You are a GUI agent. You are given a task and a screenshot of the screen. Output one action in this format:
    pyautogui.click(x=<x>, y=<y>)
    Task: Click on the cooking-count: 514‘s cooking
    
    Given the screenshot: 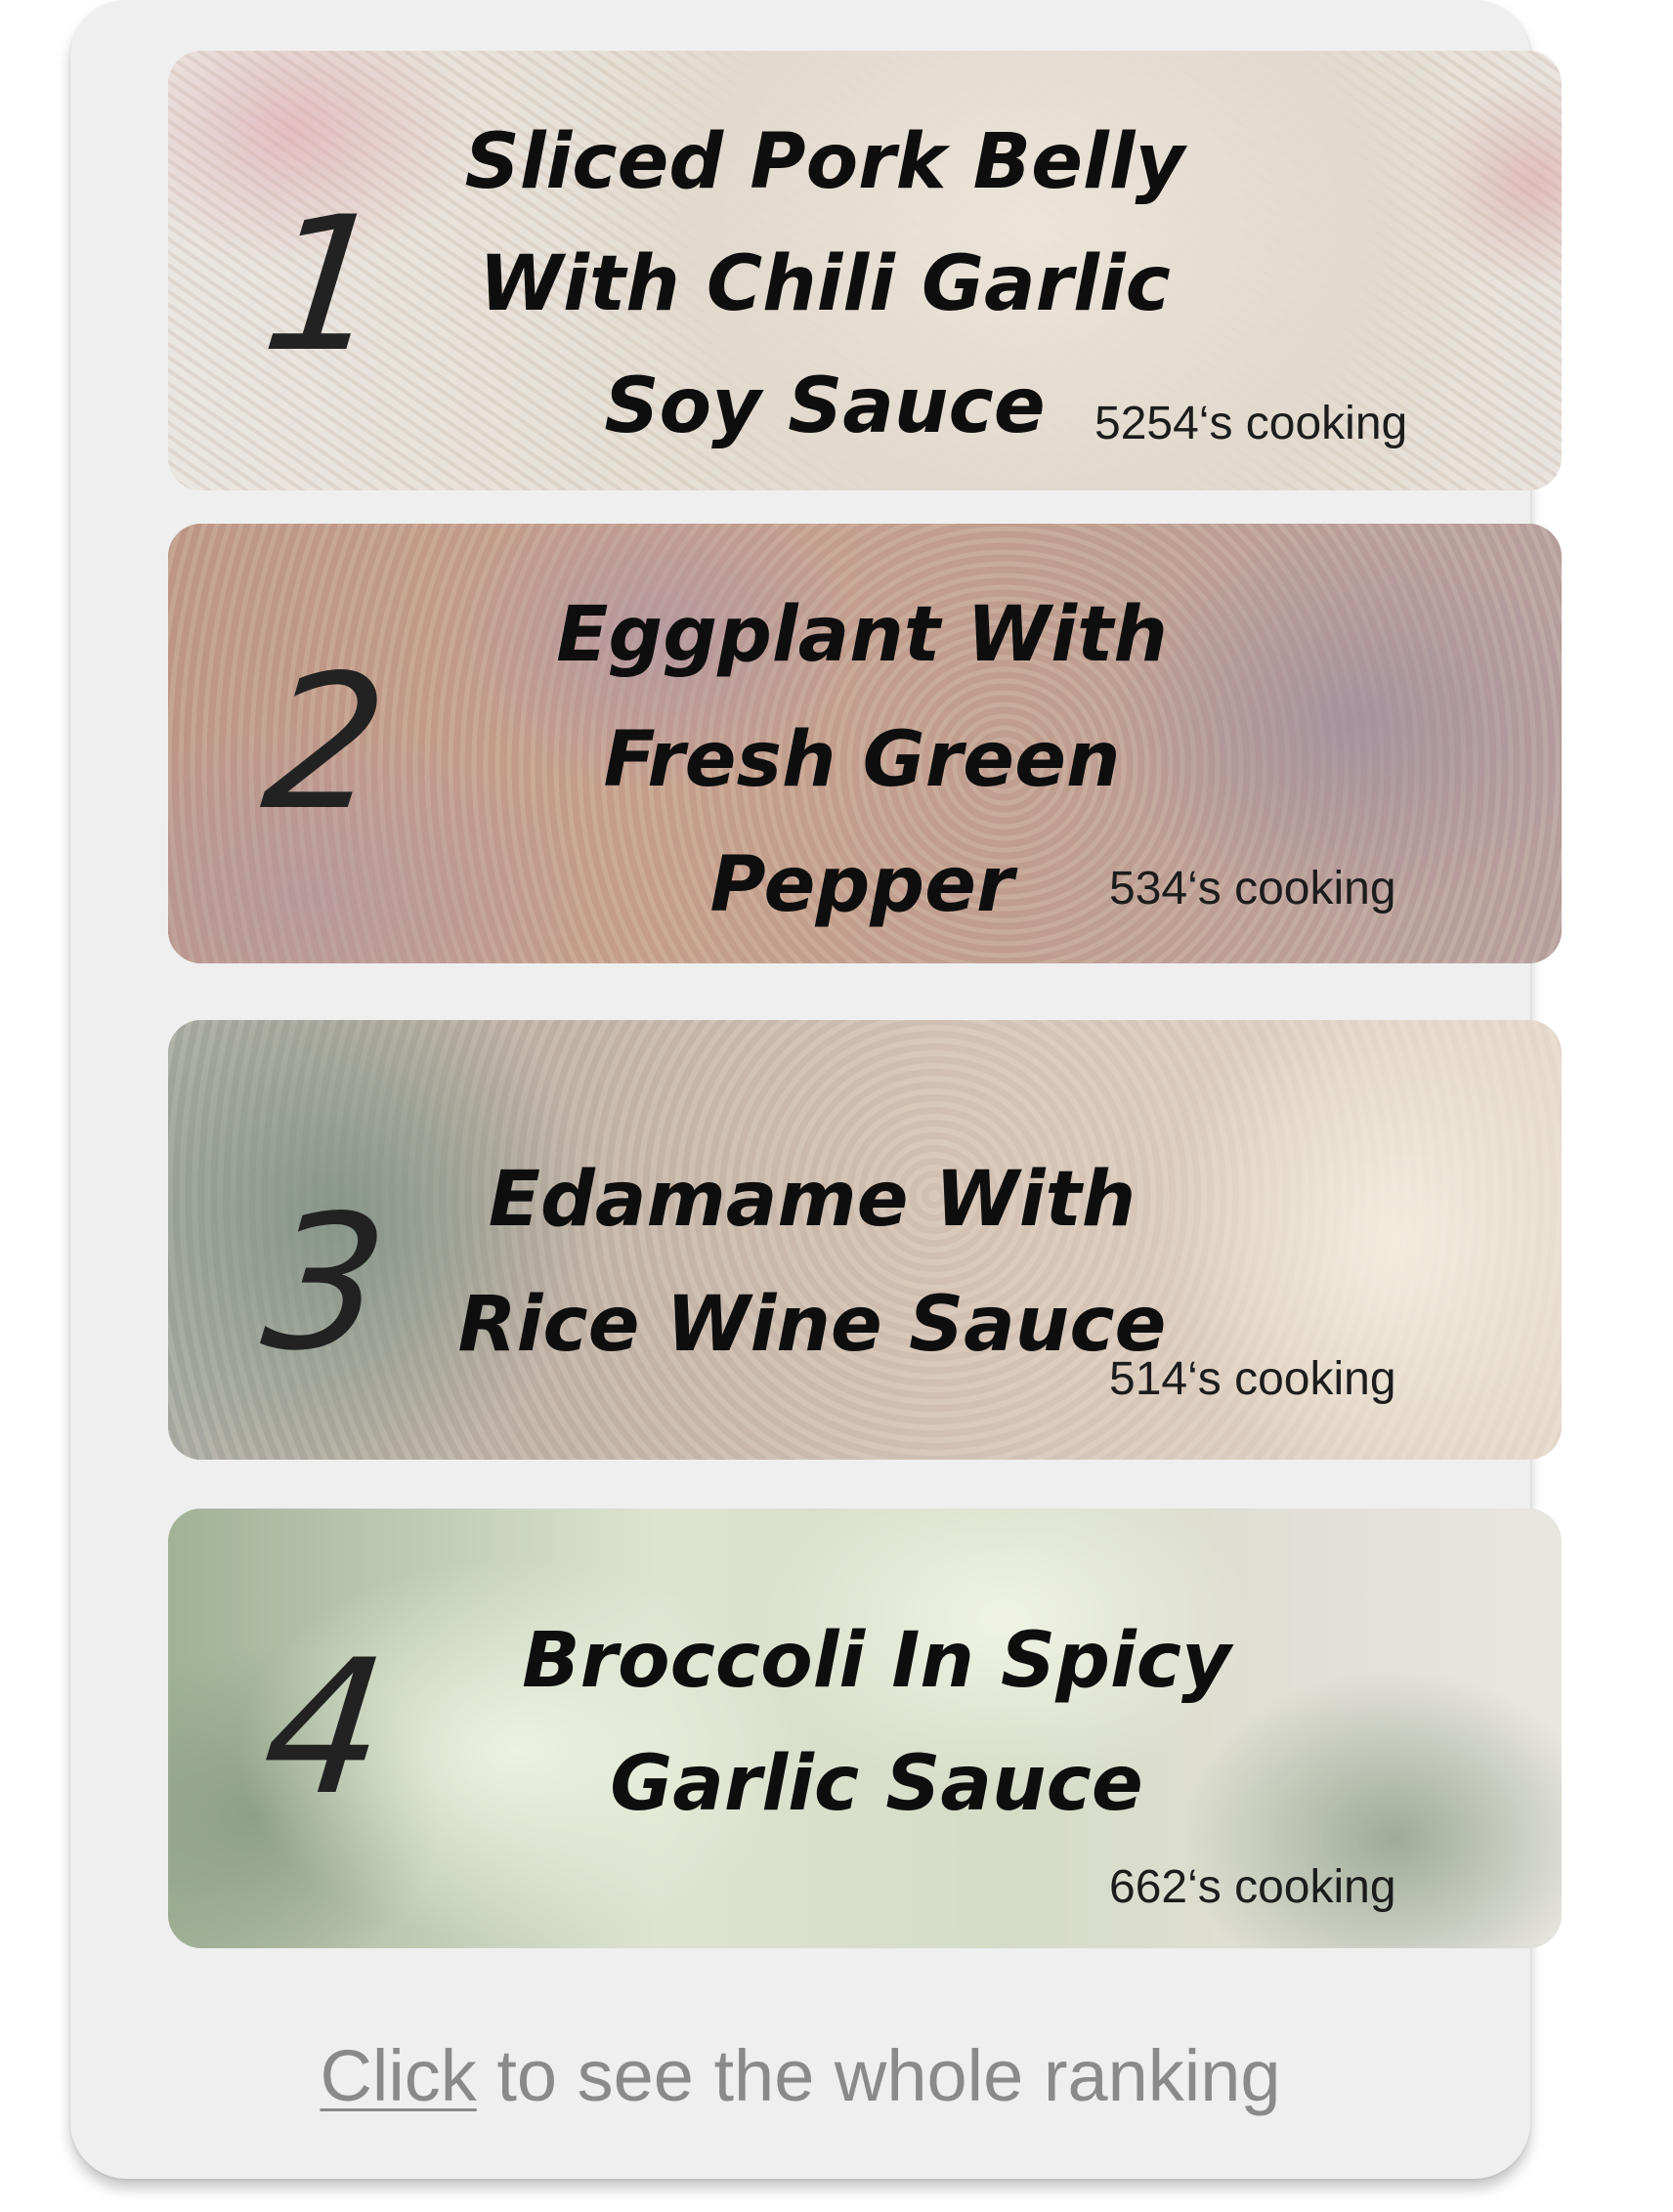 What is the action you would take?
    pyautogui.click(x=1253, y=1379)
    